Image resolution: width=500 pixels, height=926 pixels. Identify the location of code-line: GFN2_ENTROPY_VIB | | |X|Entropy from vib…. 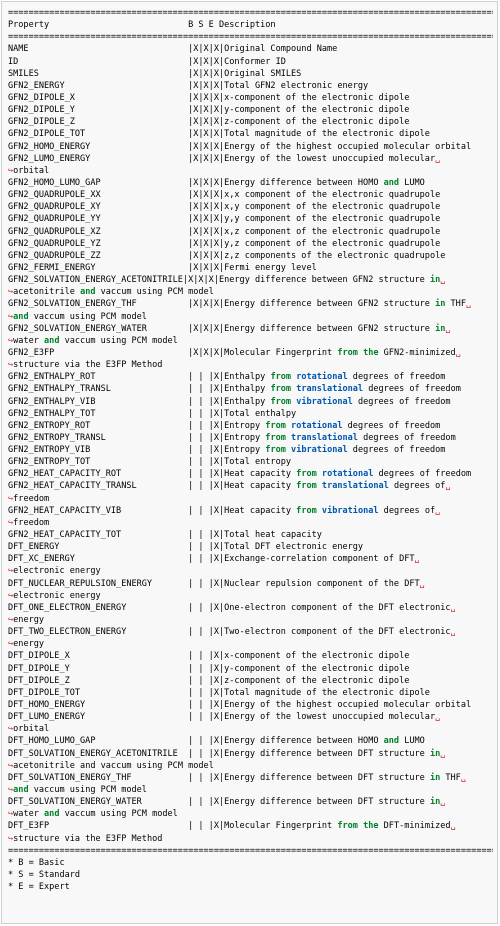
(227, 450).